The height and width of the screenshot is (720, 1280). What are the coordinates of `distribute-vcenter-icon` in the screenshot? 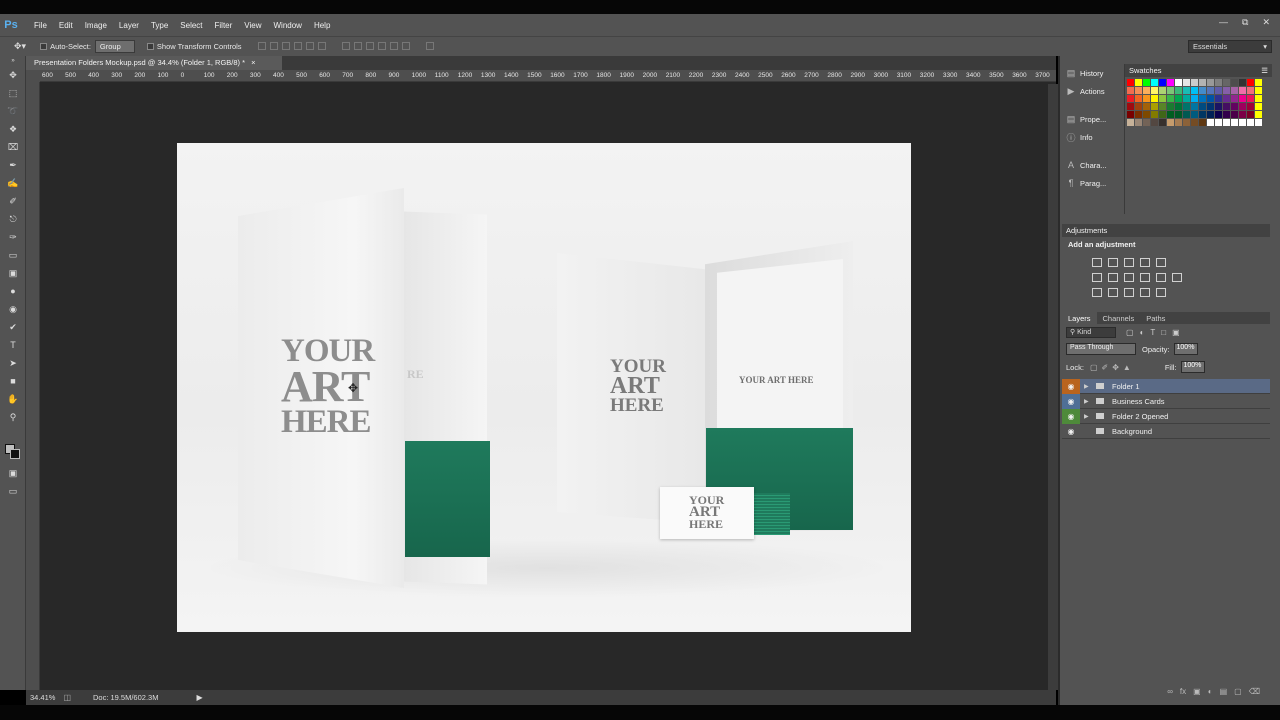 It's located at (358, 45).